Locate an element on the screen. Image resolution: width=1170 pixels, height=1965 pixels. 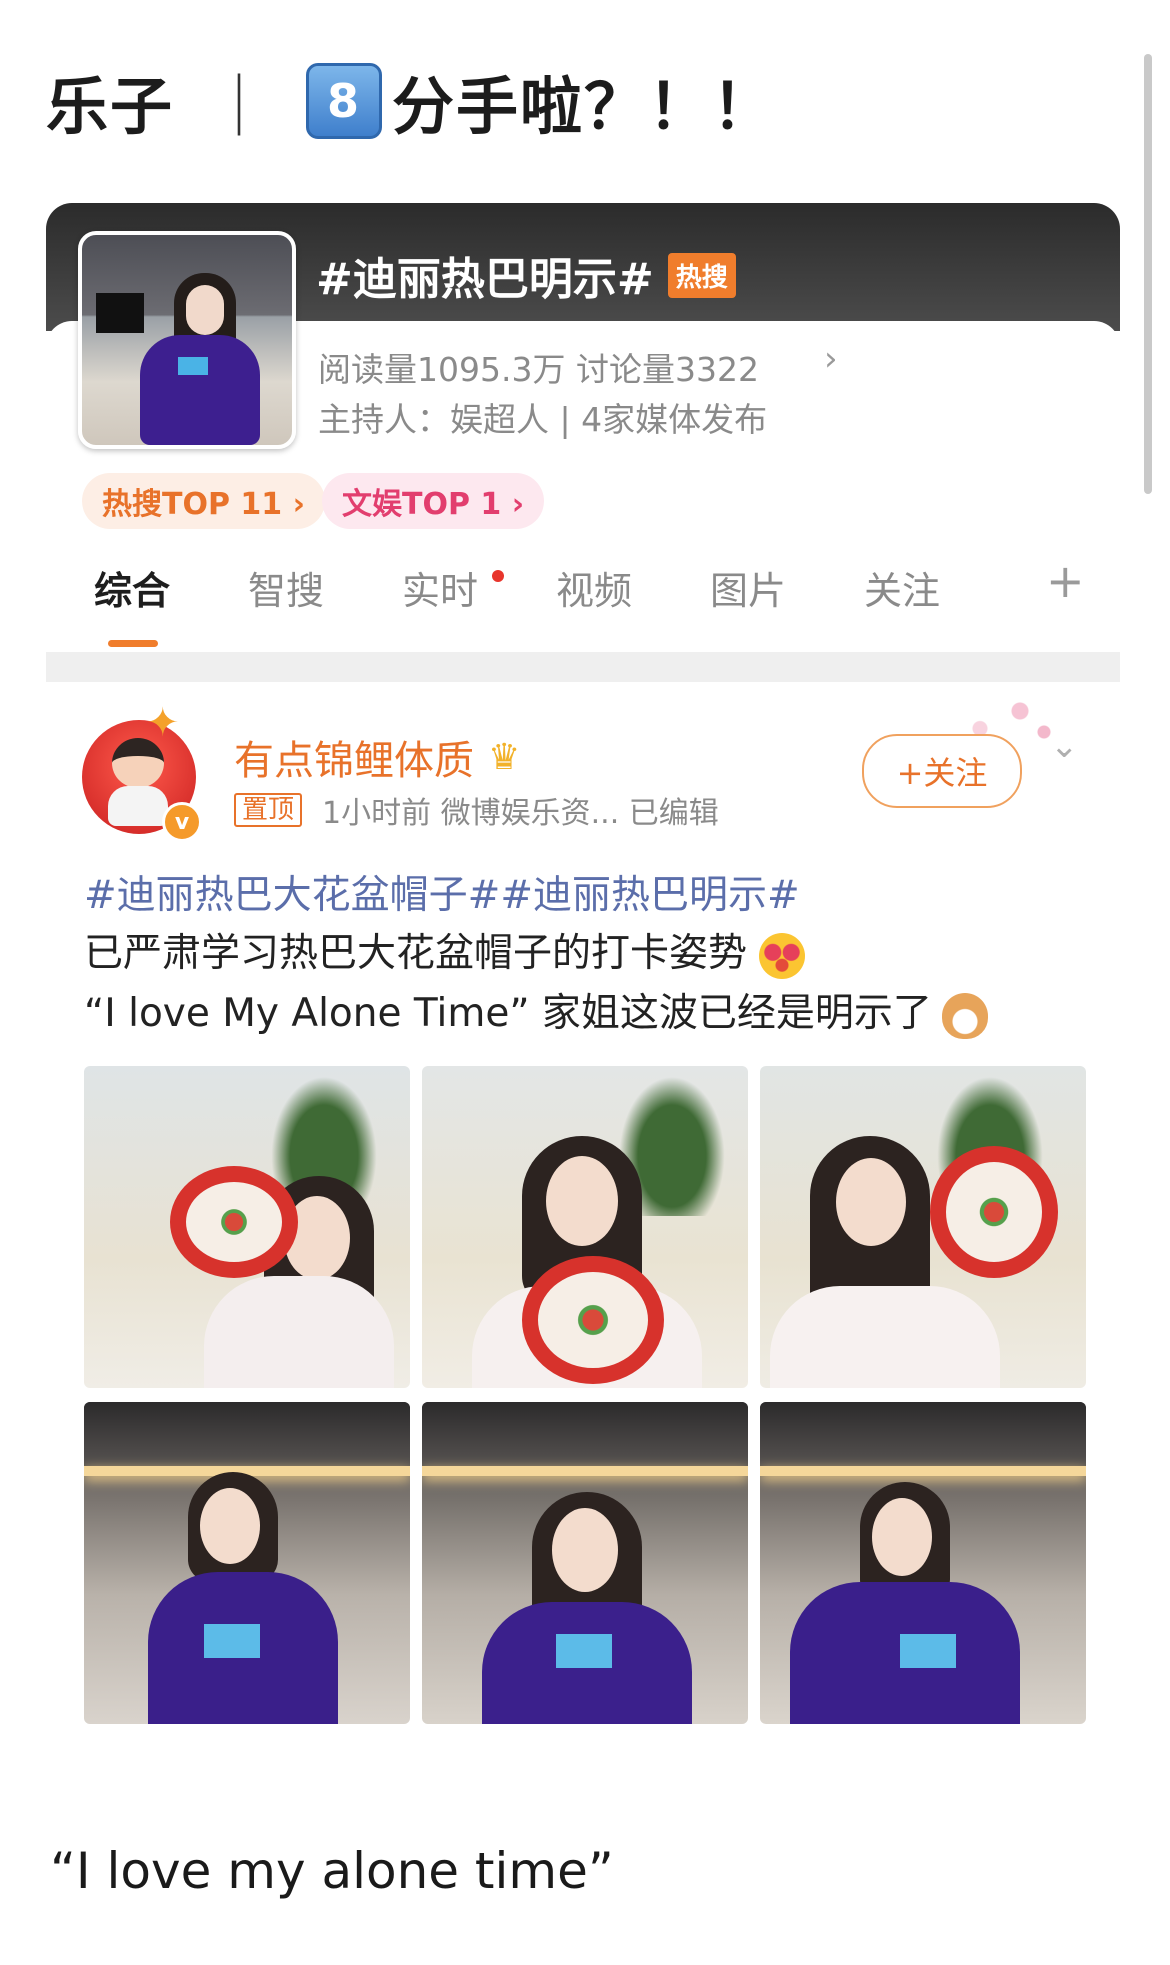
tab-smart-search: 智搜 is located at coordinates (286, 587).